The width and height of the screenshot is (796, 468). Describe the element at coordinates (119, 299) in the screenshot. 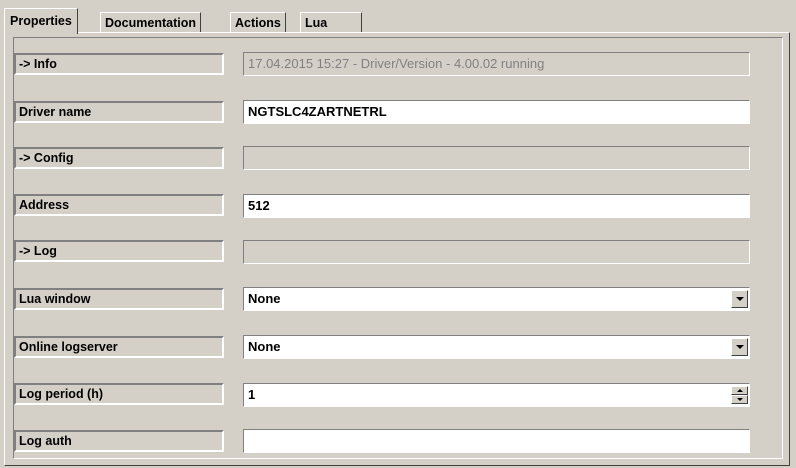

I see `lua-window-label: Lua window` at that location.